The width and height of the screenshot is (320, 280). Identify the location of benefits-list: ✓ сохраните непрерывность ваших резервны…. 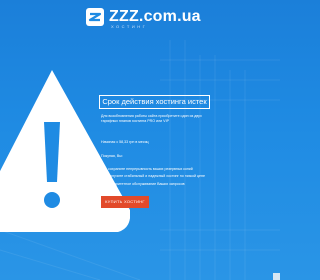
(161, 176).